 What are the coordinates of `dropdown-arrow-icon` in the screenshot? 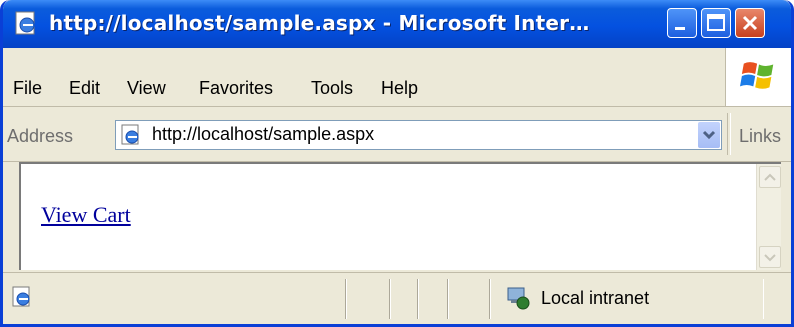 It's located at (709, 135).